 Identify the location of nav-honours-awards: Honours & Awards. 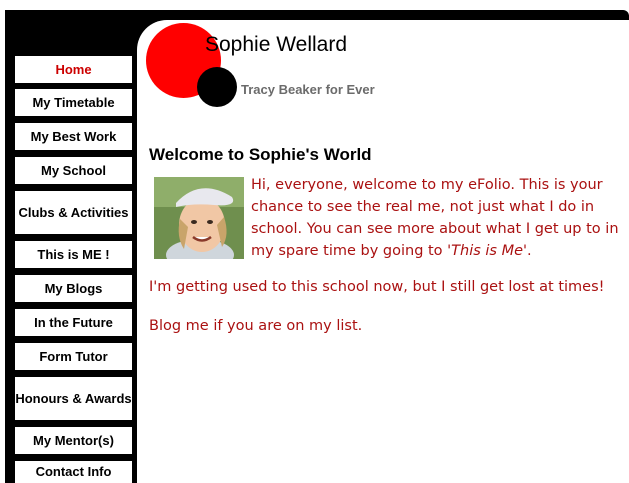
(73, 398).